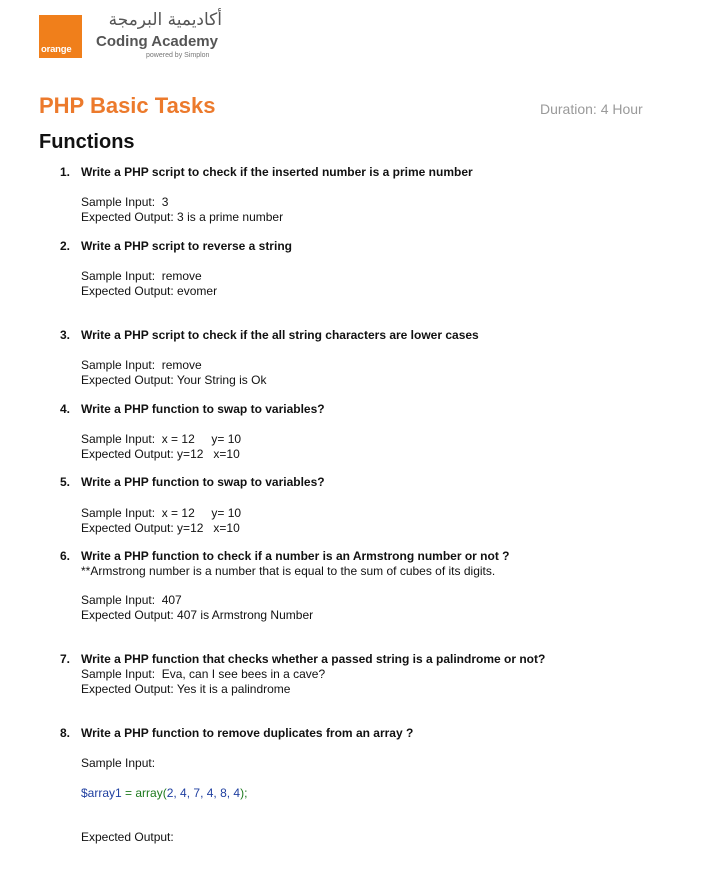 The image size is (709, 884). What do you see at coordinates (87, 142) in the screenshot?
I see `section-title: Functions` at bounding box center [87, 142].